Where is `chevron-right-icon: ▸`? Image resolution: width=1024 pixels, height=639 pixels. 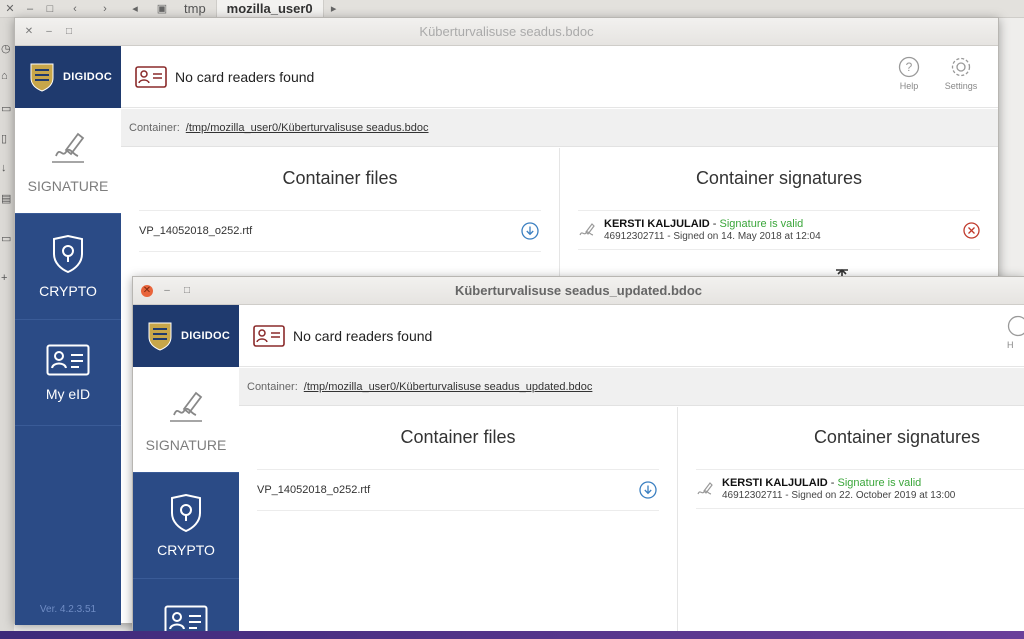
chevron-right-icon: ▸ is located at coordinates (334, 8).